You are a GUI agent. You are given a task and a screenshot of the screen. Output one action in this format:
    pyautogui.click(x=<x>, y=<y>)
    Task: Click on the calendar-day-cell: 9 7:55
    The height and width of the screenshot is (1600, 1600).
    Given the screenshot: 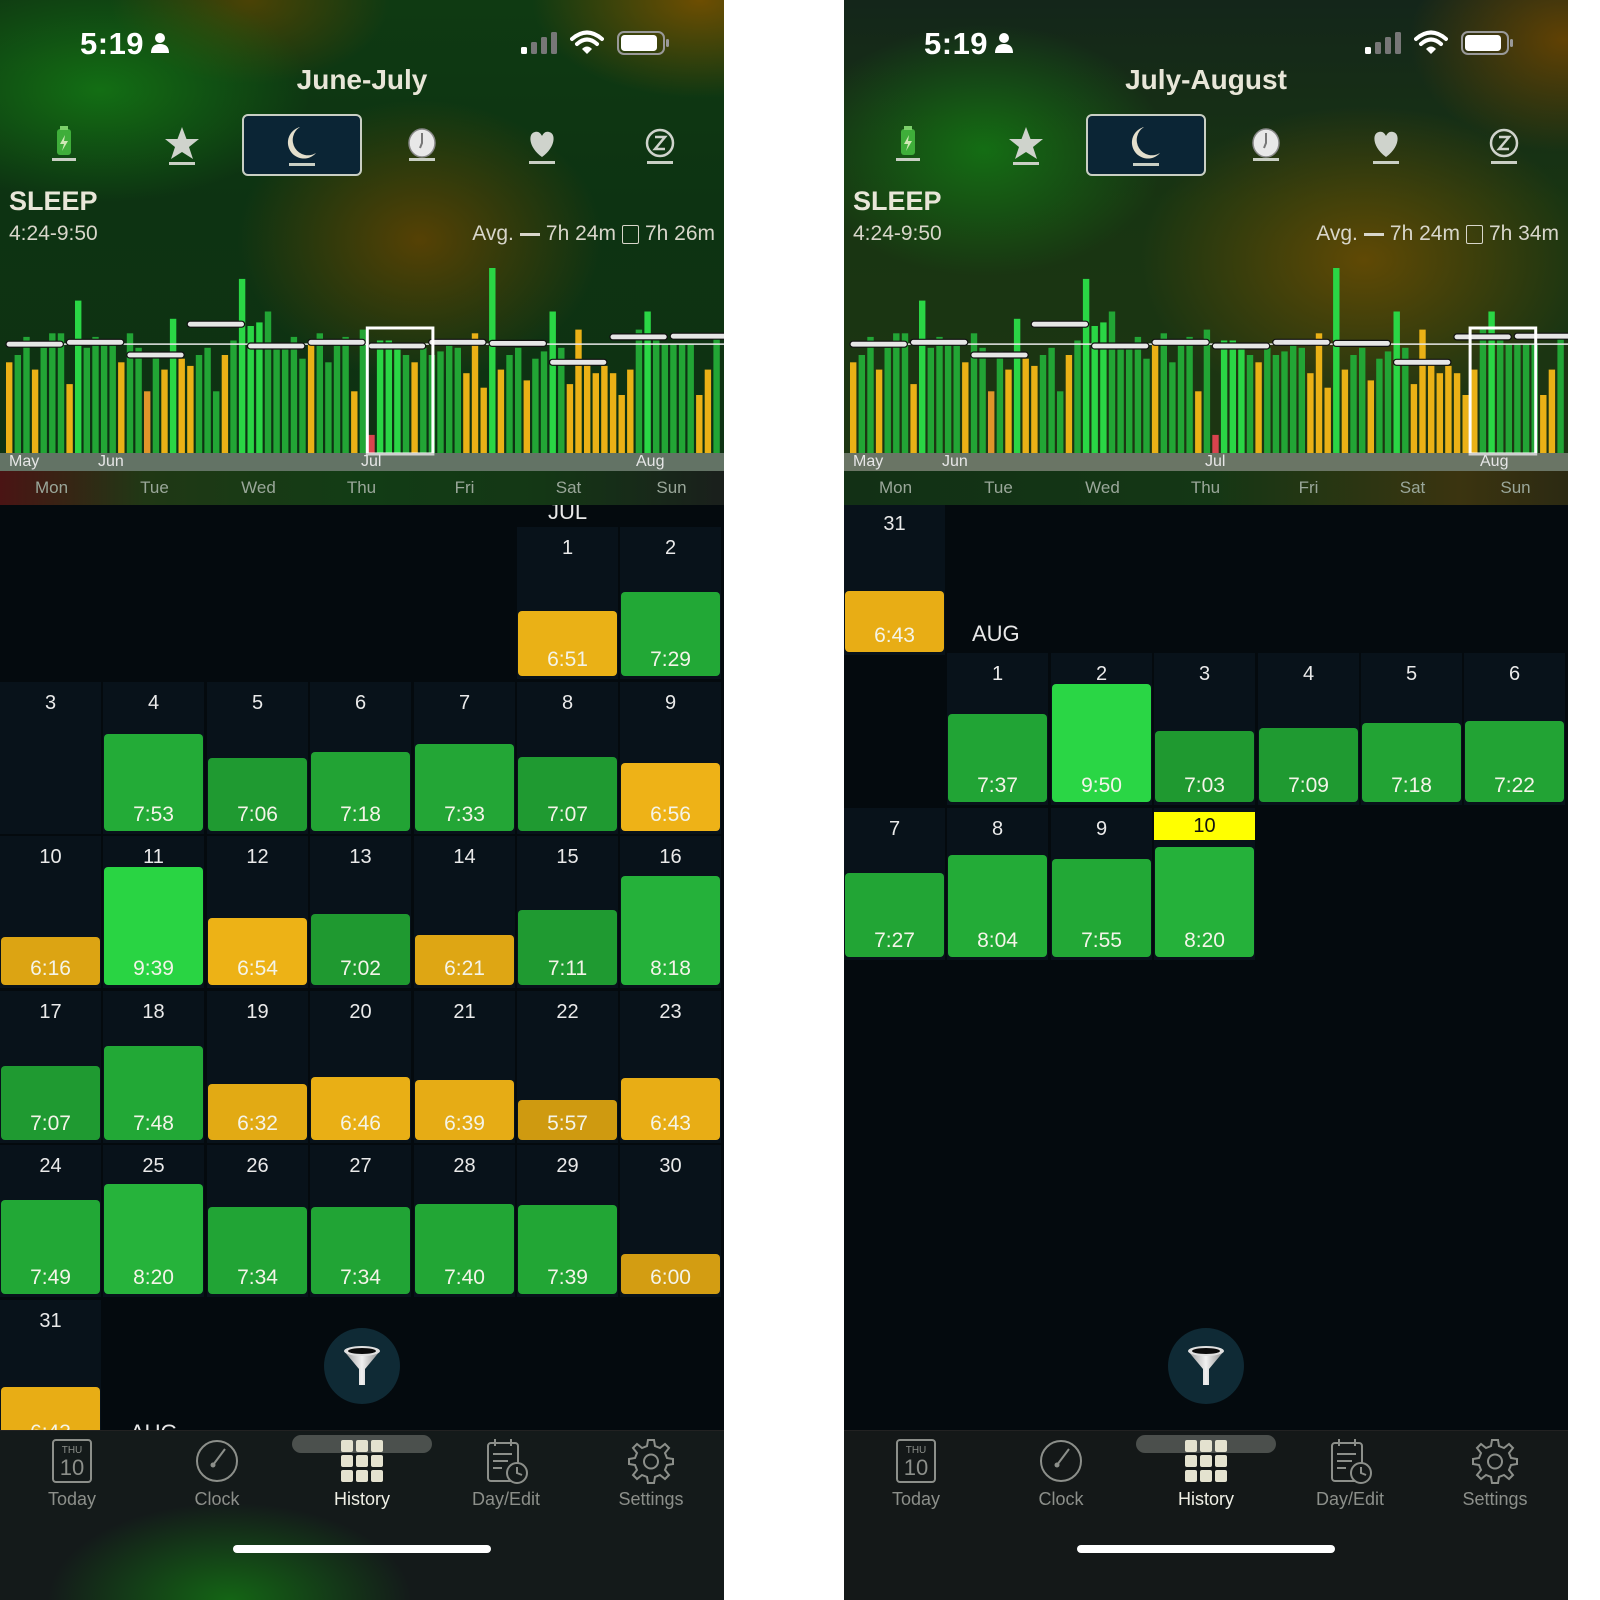 What is the action you would take?
    pyautogui.click(x=1101, y=883)
    